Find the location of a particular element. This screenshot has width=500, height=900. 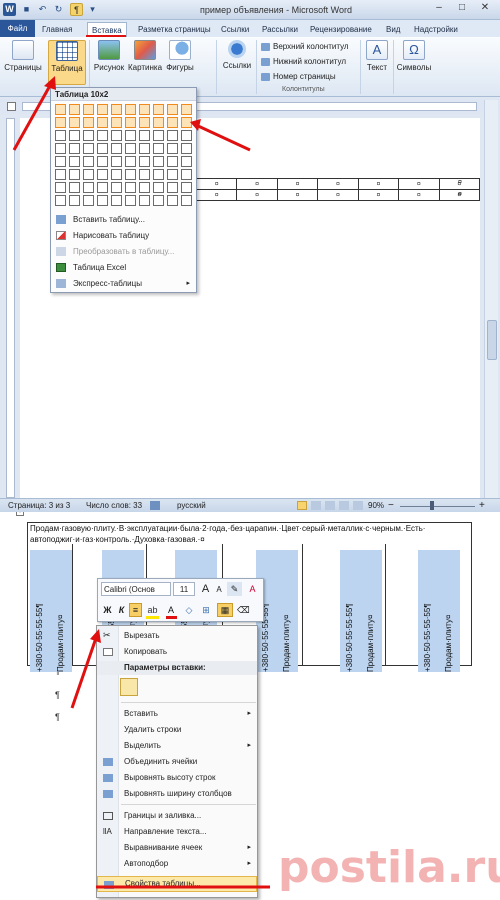

vertical-ruler is located at coordinates (10, 308).